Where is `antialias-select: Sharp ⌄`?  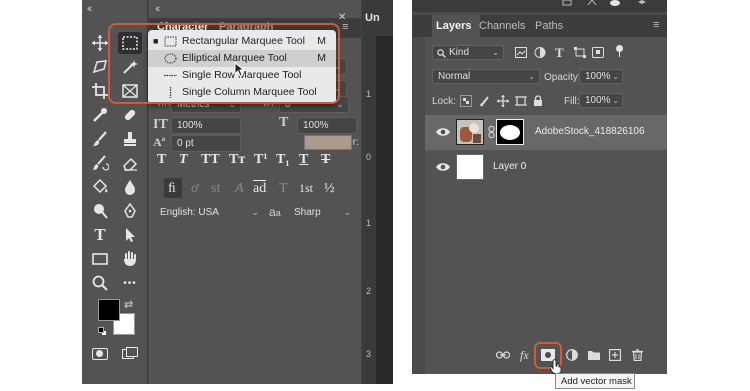
antialias-select: Sharp ⌄ is located at coordinates (322, 213).